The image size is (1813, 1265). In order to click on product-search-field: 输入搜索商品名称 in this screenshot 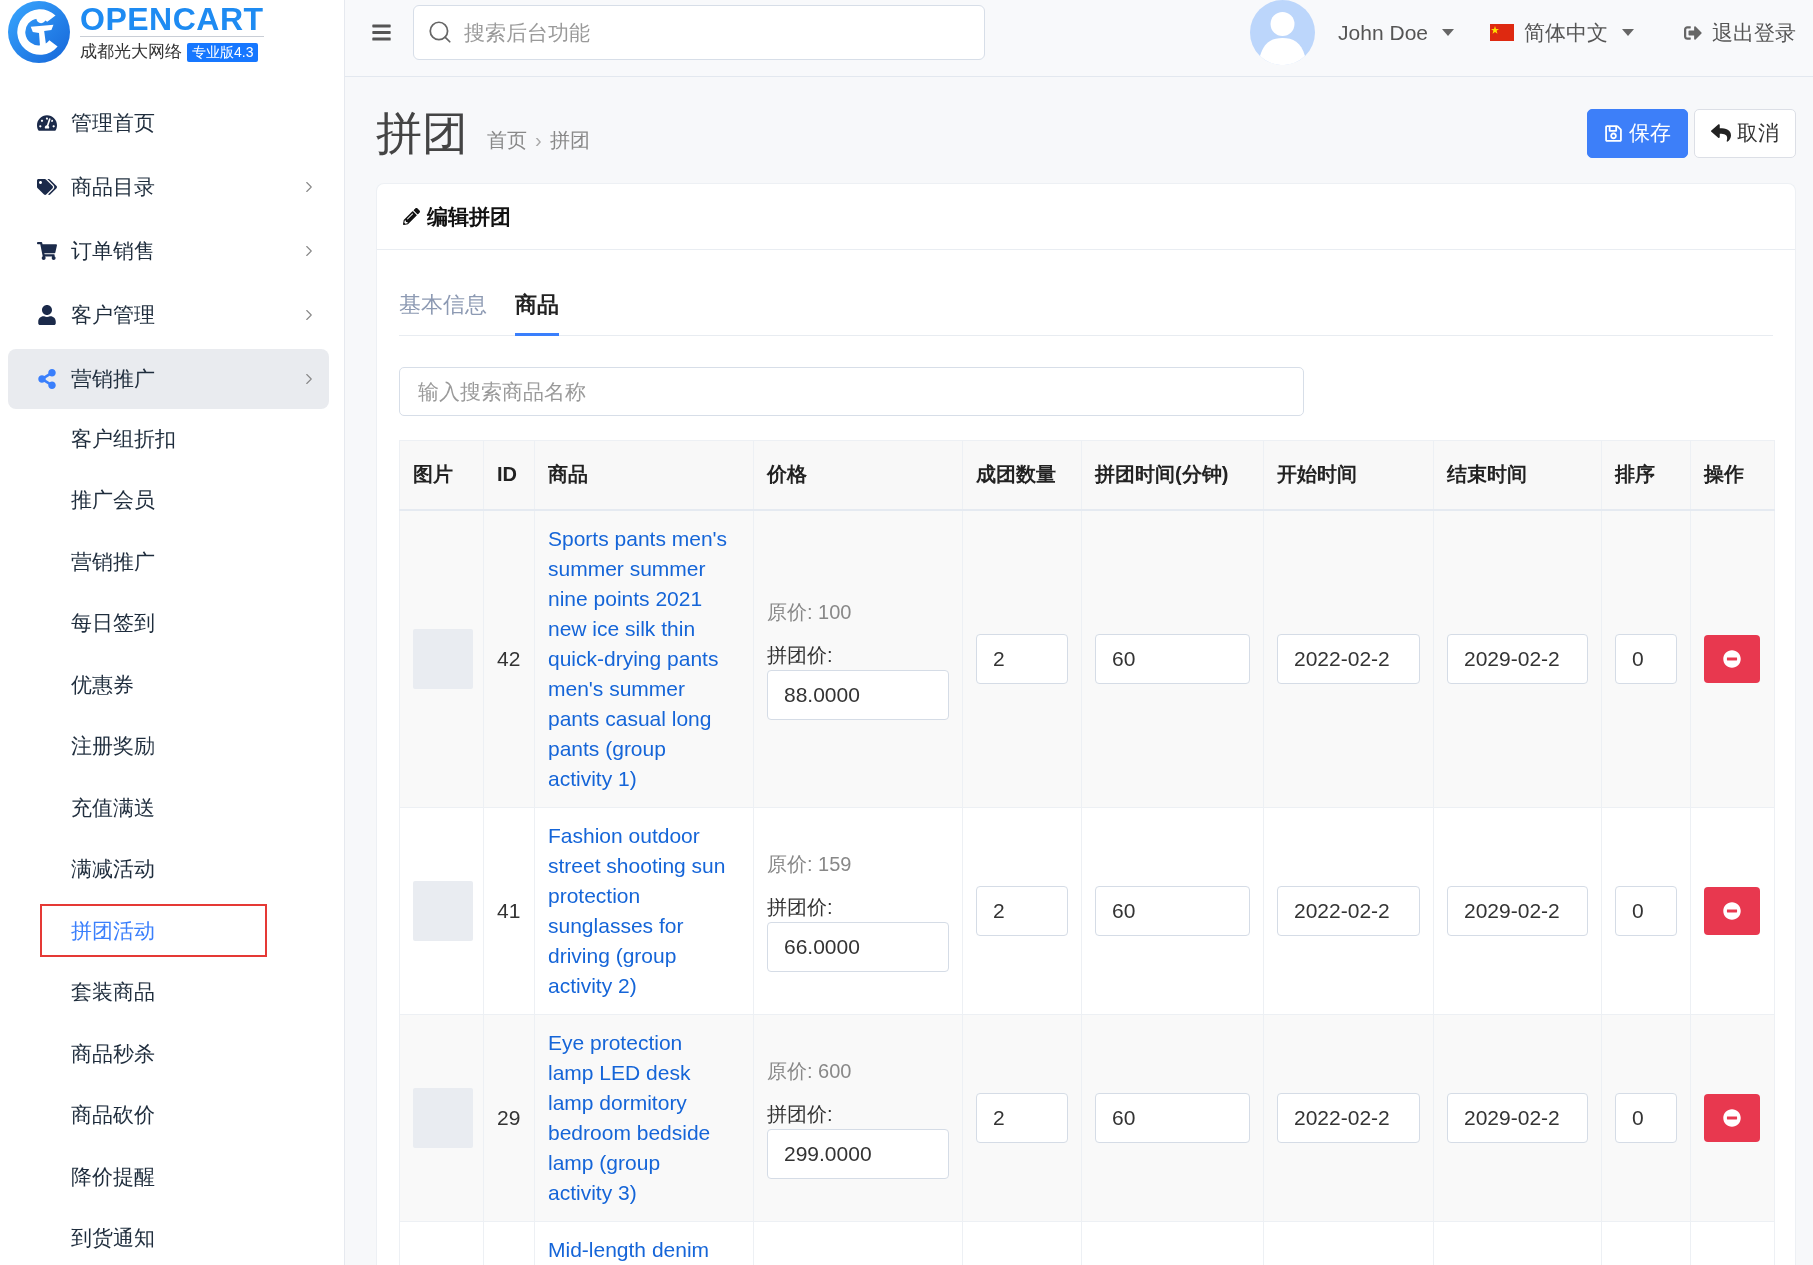, I will do `click(851, 391)`.